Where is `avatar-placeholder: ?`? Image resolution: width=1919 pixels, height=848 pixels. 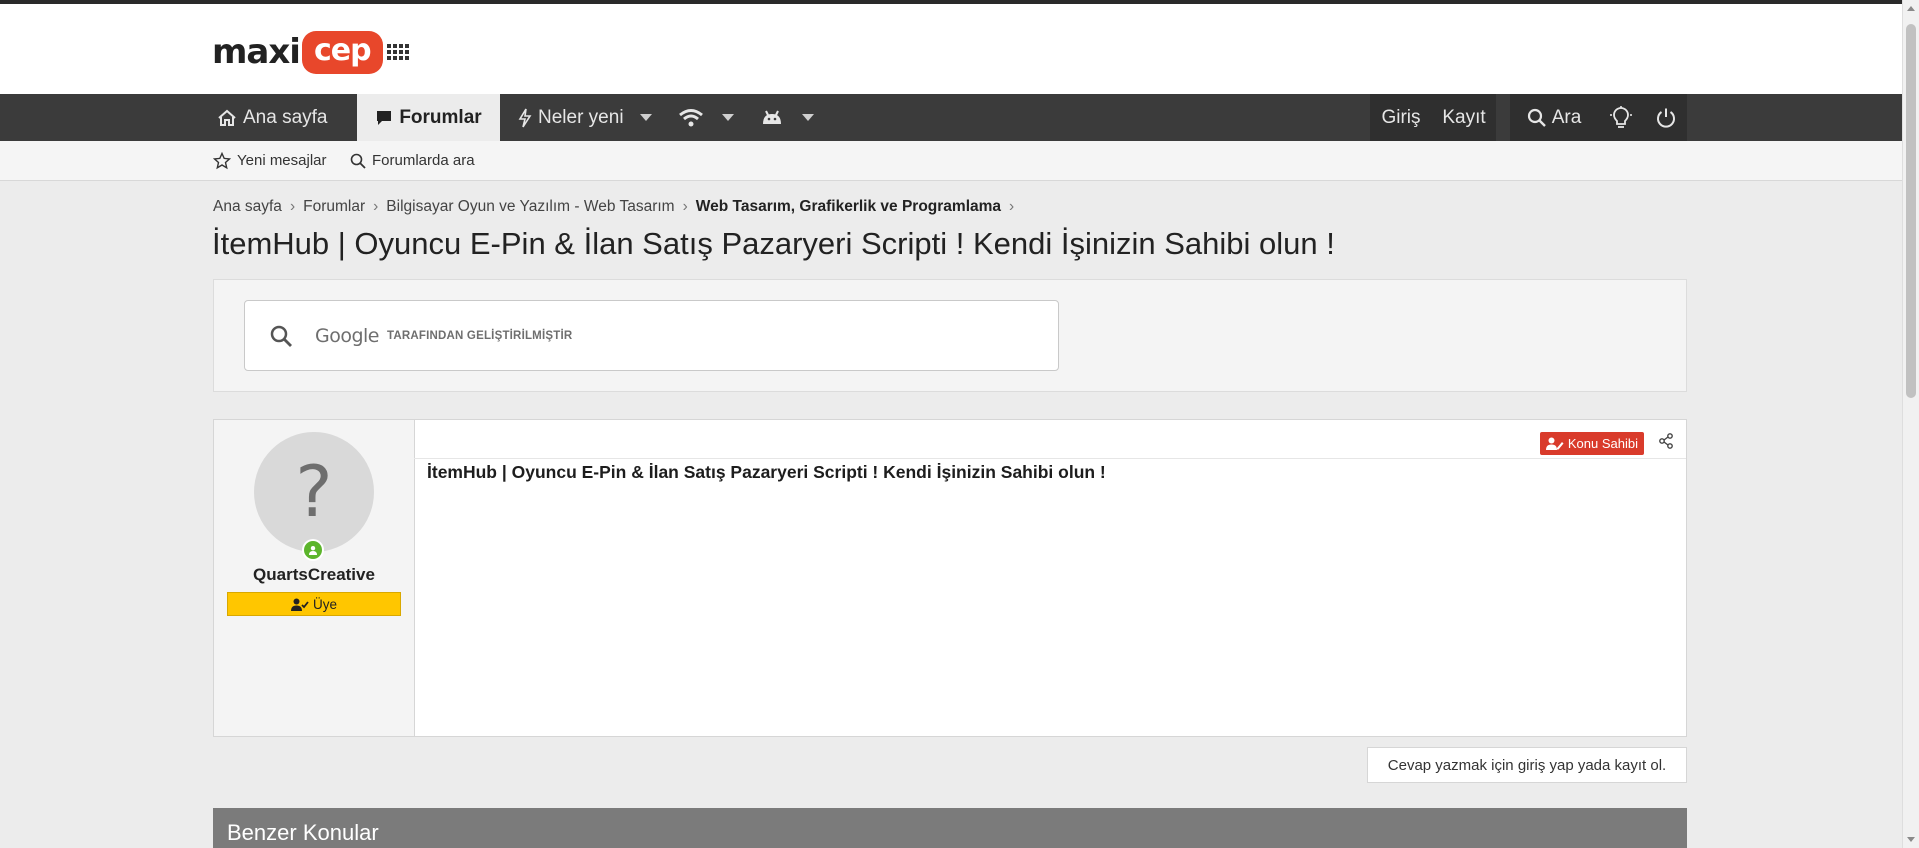
avatar-placeholder: ? is located at coordinates (314, 492).